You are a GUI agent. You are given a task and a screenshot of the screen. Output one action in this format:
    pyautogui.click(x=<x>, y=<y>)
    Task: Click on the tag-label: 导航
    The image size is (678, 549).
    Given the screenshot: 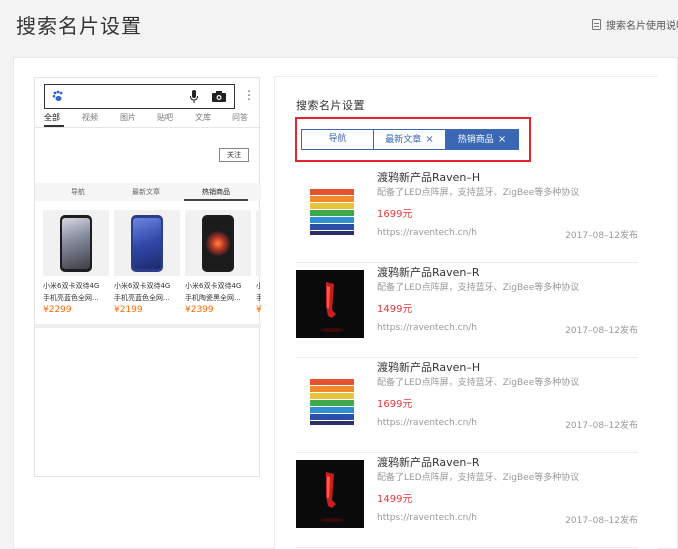 What is the action you would take?
    pyautogui.click(x=337, y=139)
    